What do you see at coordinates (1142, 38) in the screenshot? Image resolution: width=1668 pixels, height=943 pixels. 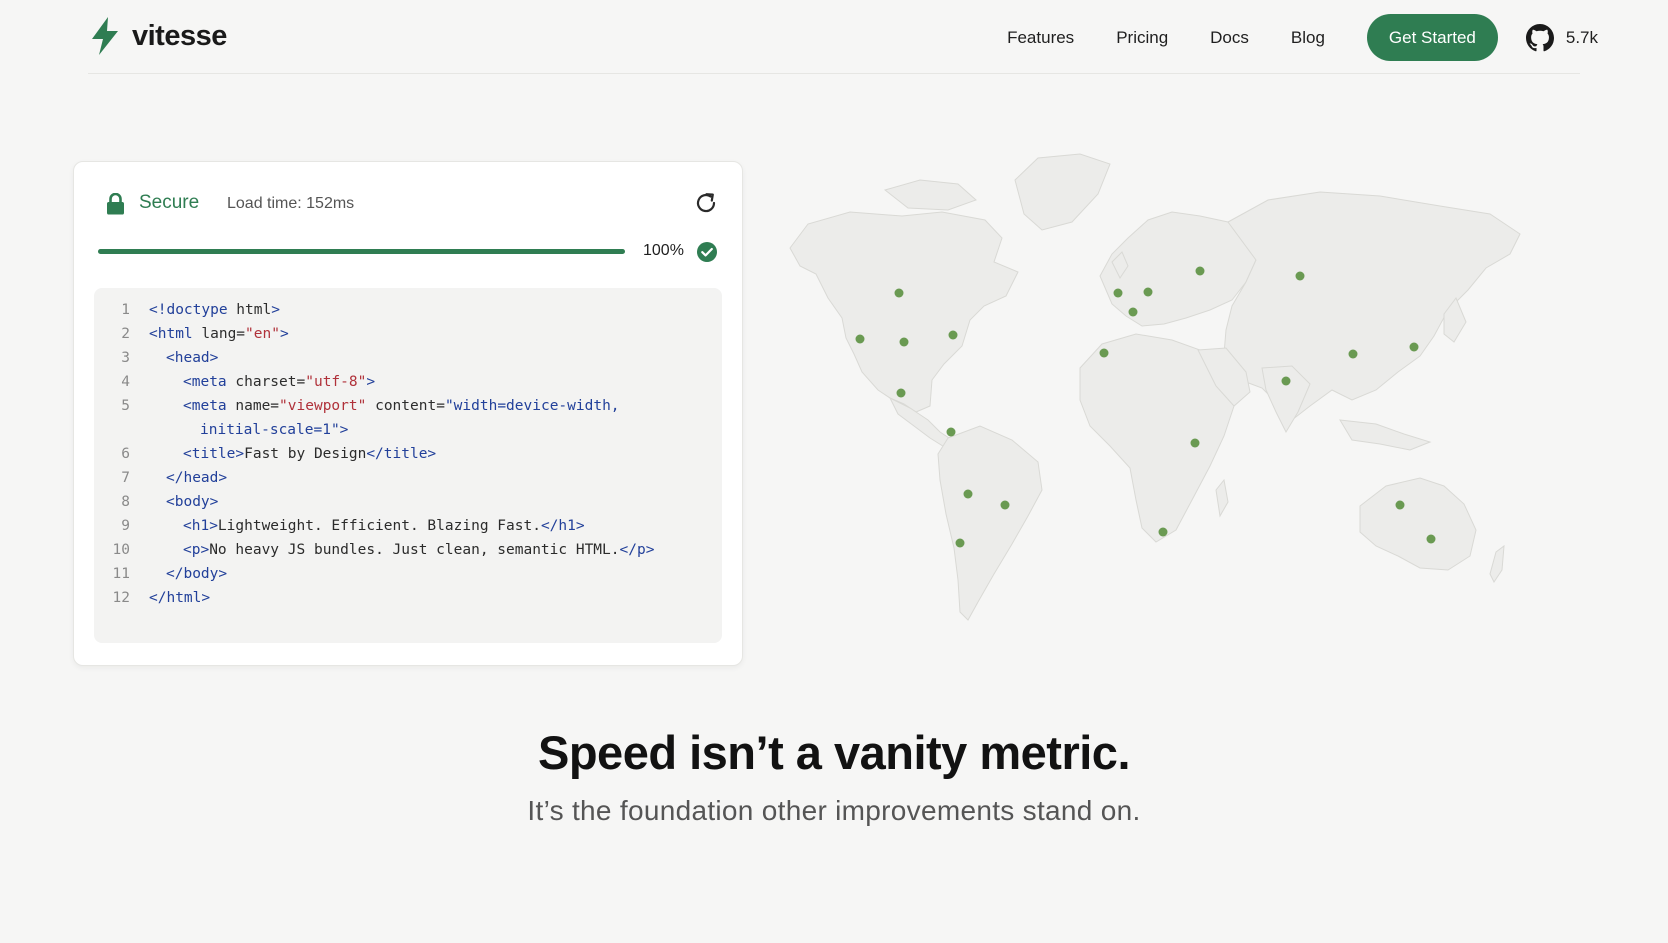 I see `nav-pricing-link: Pricing` at bounding box center [1142, 38].